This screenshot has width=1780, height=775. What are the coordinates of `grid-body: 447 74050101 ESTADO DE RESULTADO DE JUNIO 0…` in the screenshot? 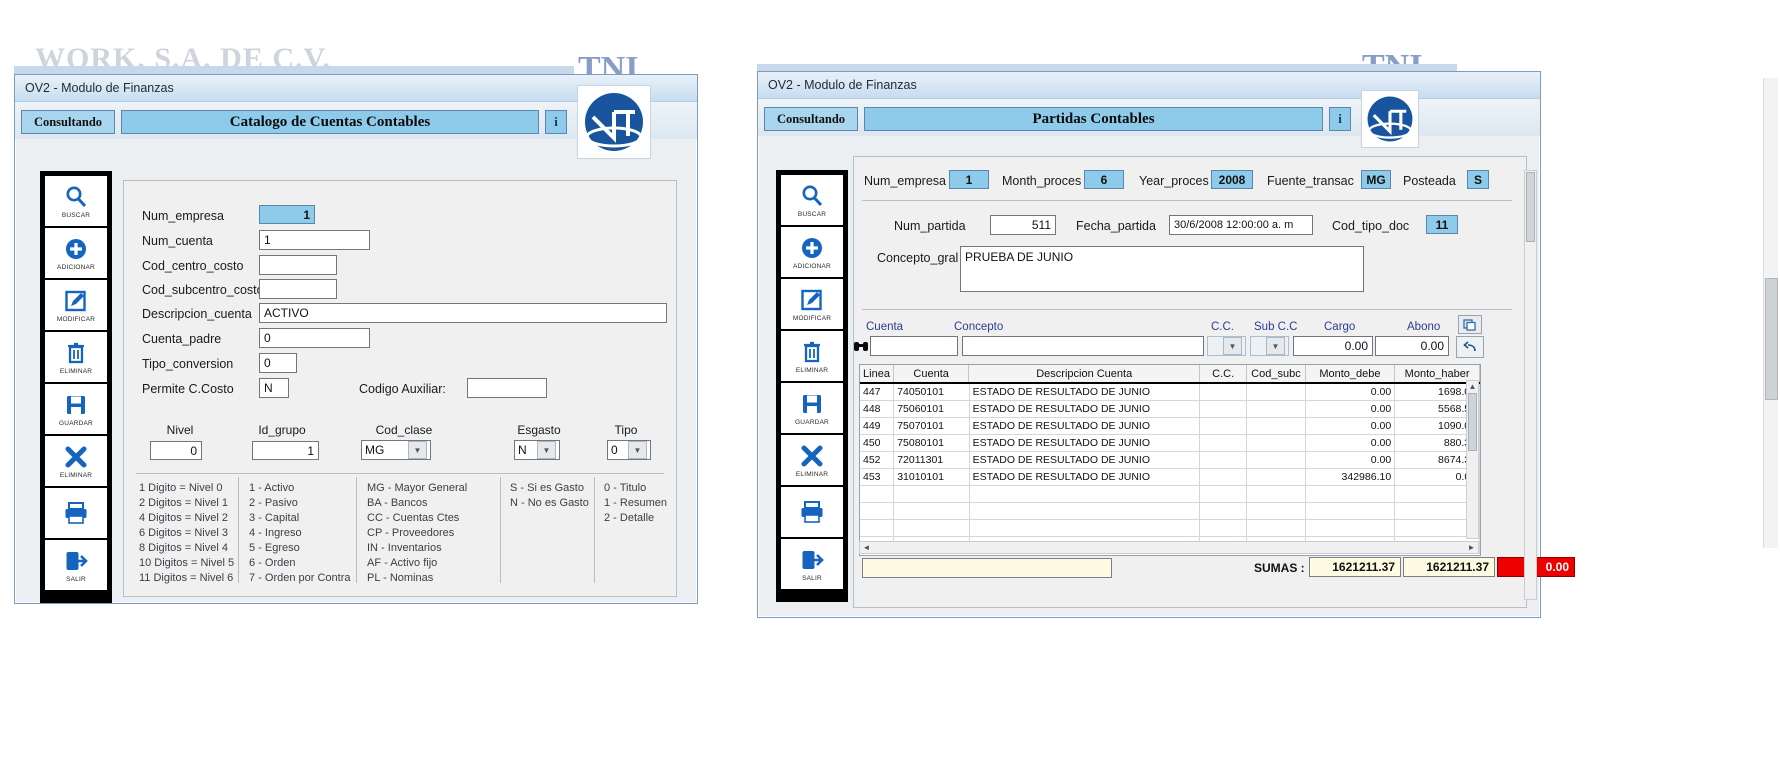 It's located at (1170, 469).